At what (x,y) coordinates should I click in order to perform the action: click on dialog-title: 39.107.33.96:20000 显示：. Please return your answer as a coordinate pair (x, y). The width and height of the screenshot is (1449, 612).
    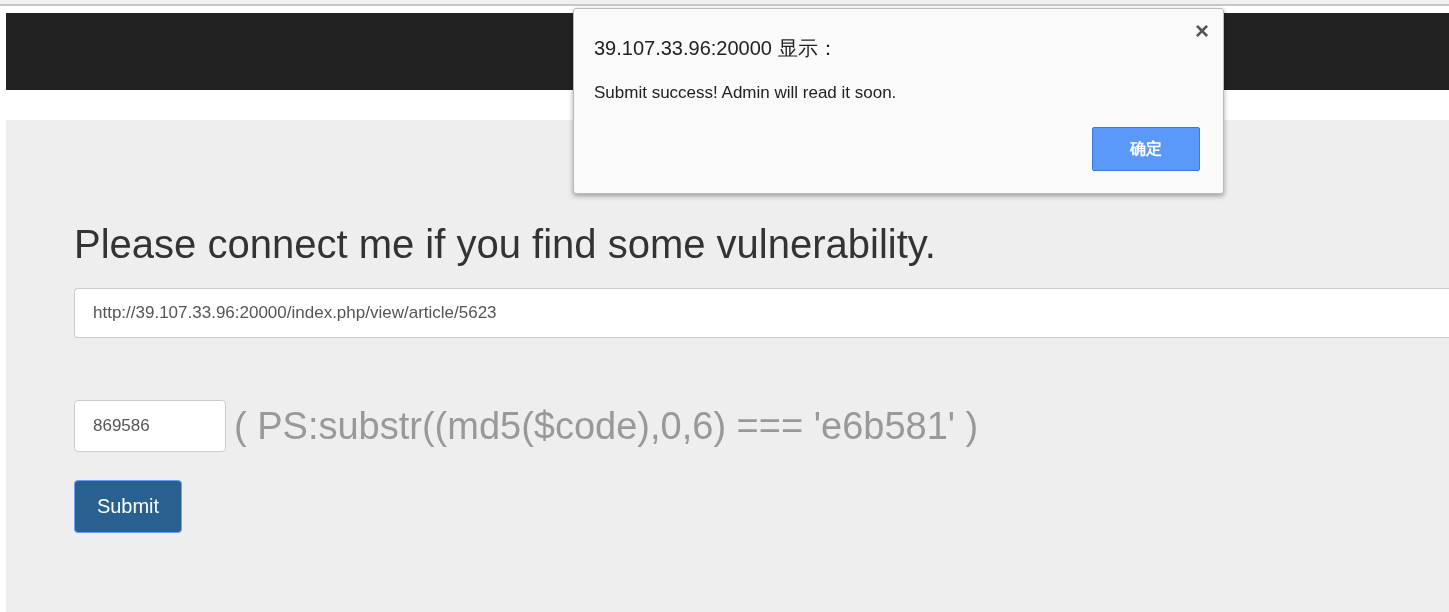
    Looking at the image, I should click on (716, 48).